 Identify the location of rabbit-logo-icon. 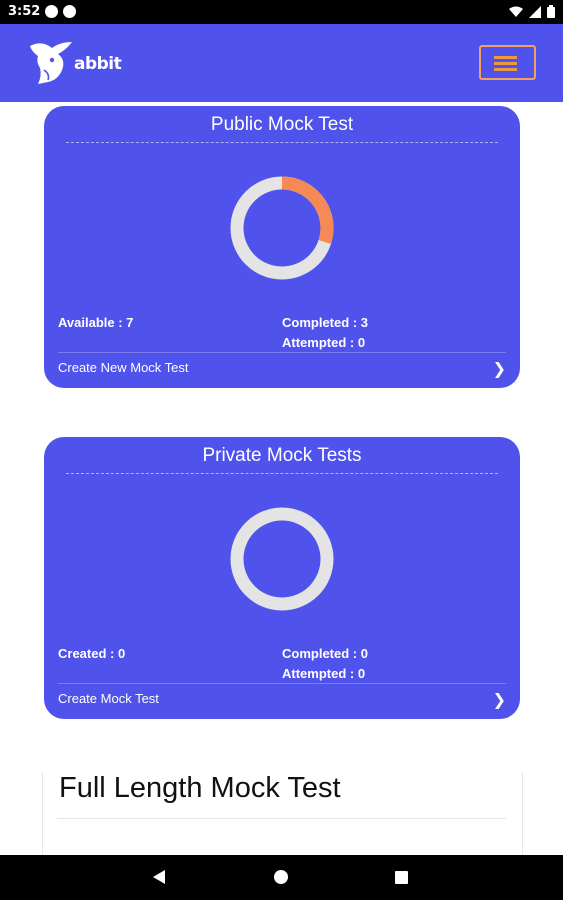
(51, 63).